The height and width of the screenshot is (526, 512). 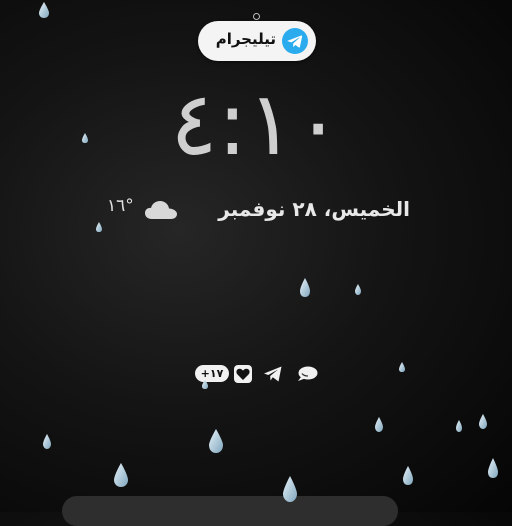 I want to click on cloud-icon, so click(x=161, y=210).